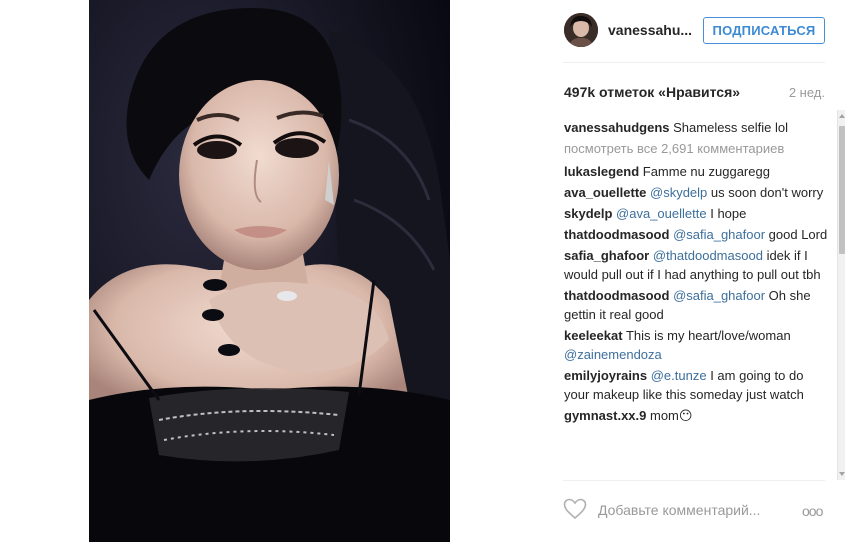 Image resolution: width=847 pixels, height=542 pixels. I want to click on post-time: 2 нед., so click(807, 92).